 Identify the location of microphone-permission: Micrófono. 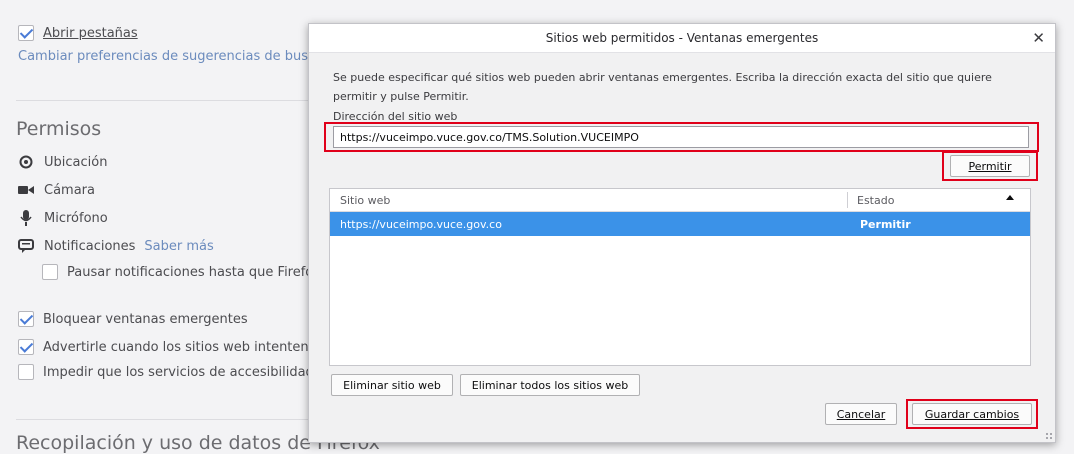
(63, 218).